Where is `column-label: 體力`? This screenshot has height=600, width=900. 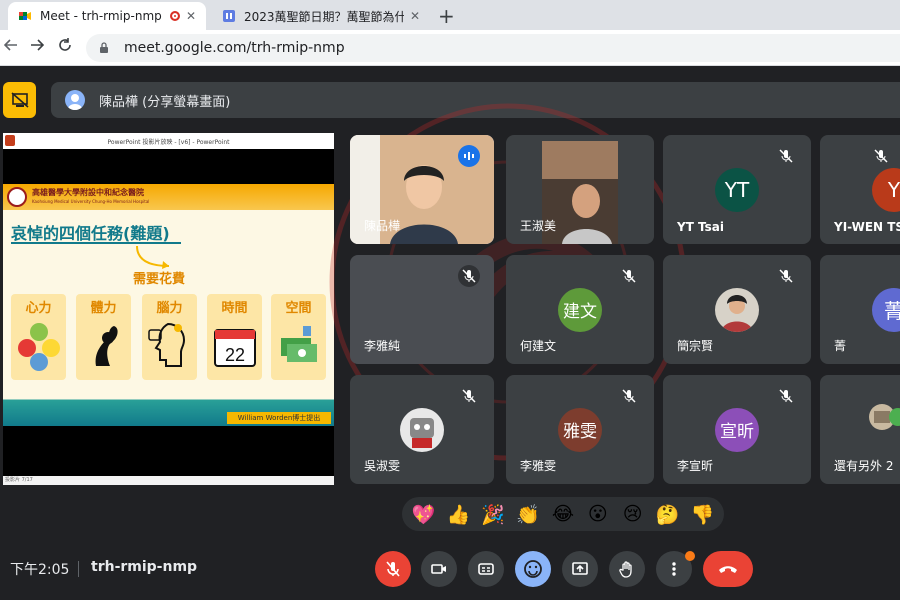
column-label: 體力 is located at coordinates (103, 308).